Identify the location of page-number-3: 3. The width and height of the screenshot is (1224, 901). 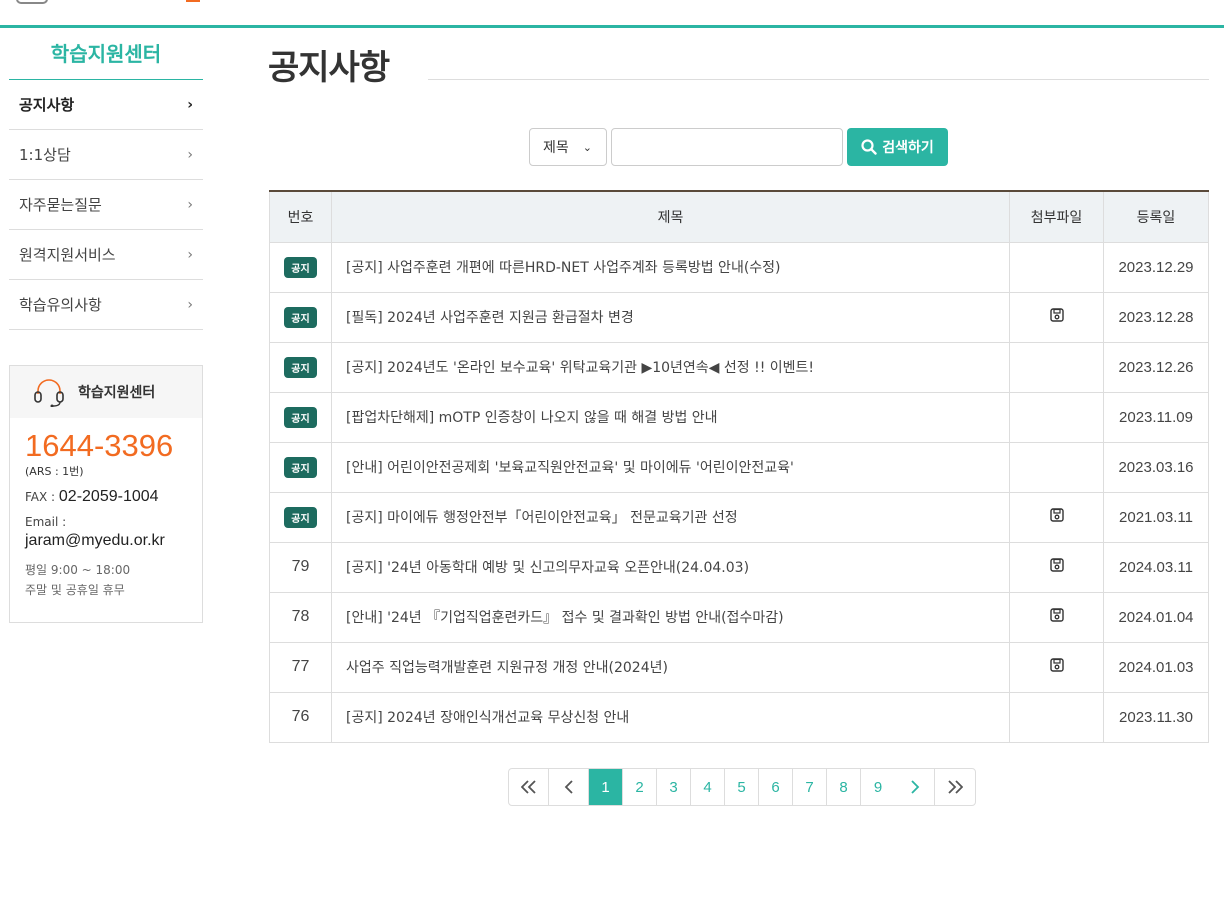
(674, 787).